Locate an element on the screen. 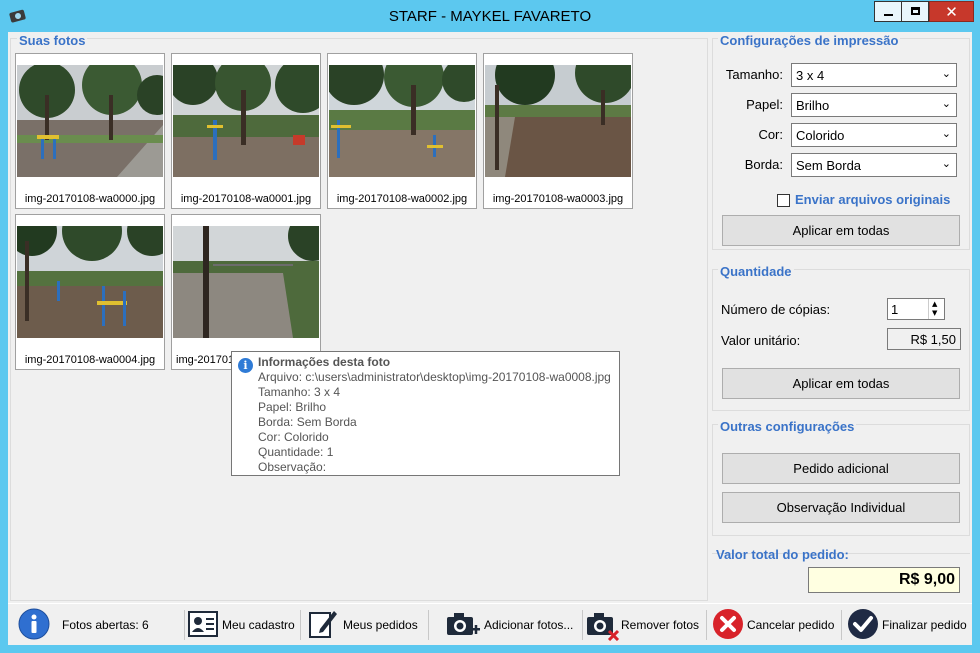 This screenshot has width=980, height=653. close-button: ✕ is located at coordinates (951, 11).